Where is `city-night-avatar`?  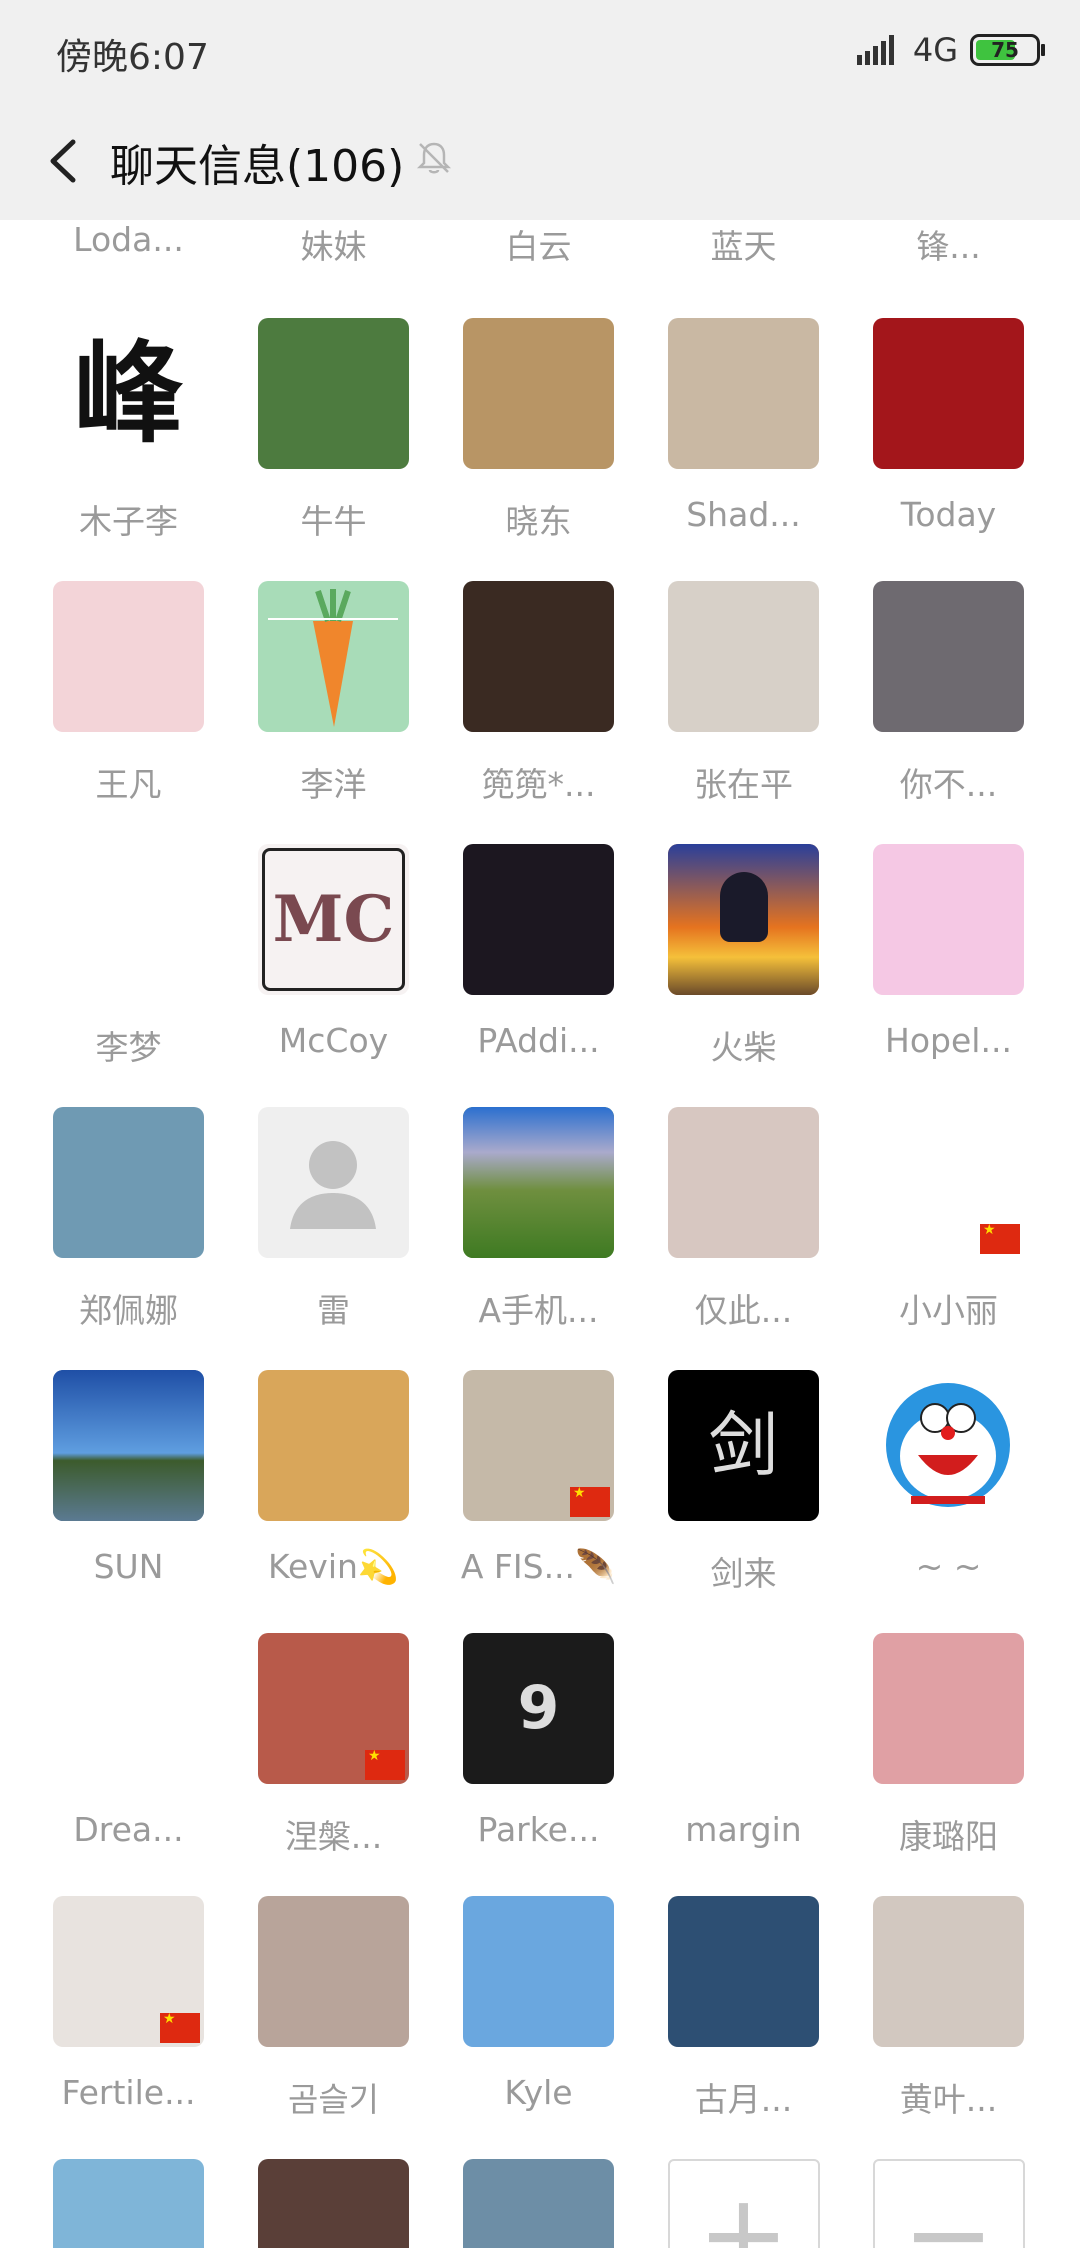
city-night-avatar is located at coordinates (538, 919).